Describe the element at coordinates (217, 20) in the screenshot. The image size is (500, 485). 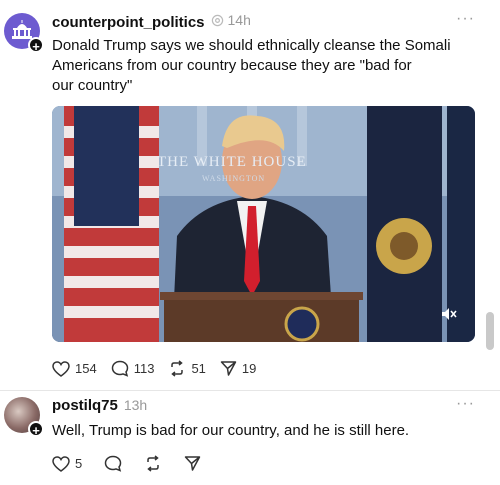
I see `threads-at-icon` at that location.